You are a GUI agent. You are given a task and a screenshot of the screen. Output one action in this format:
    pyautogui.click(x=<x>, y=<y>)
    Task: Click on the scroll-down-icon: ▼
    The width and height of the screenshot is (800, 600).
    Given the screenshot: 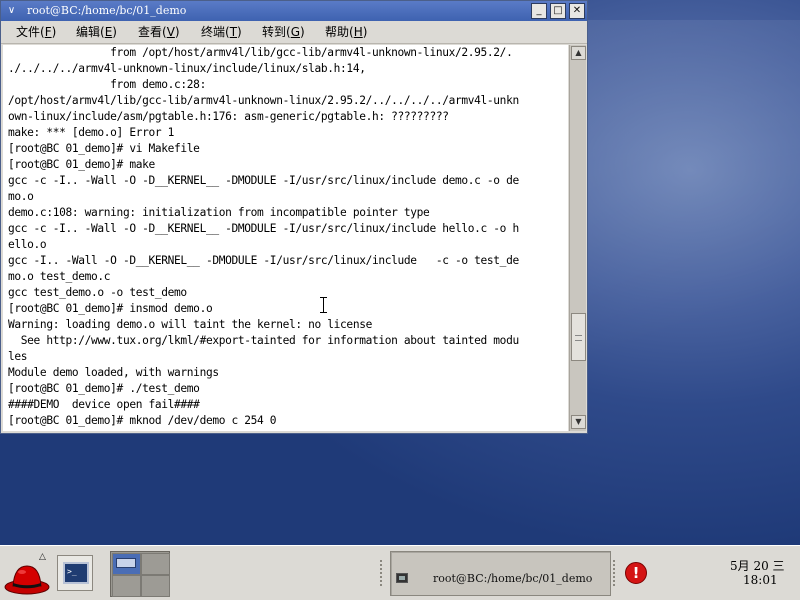 What is the action you would take?
    pyautogui.click(x=578, y=422)
    